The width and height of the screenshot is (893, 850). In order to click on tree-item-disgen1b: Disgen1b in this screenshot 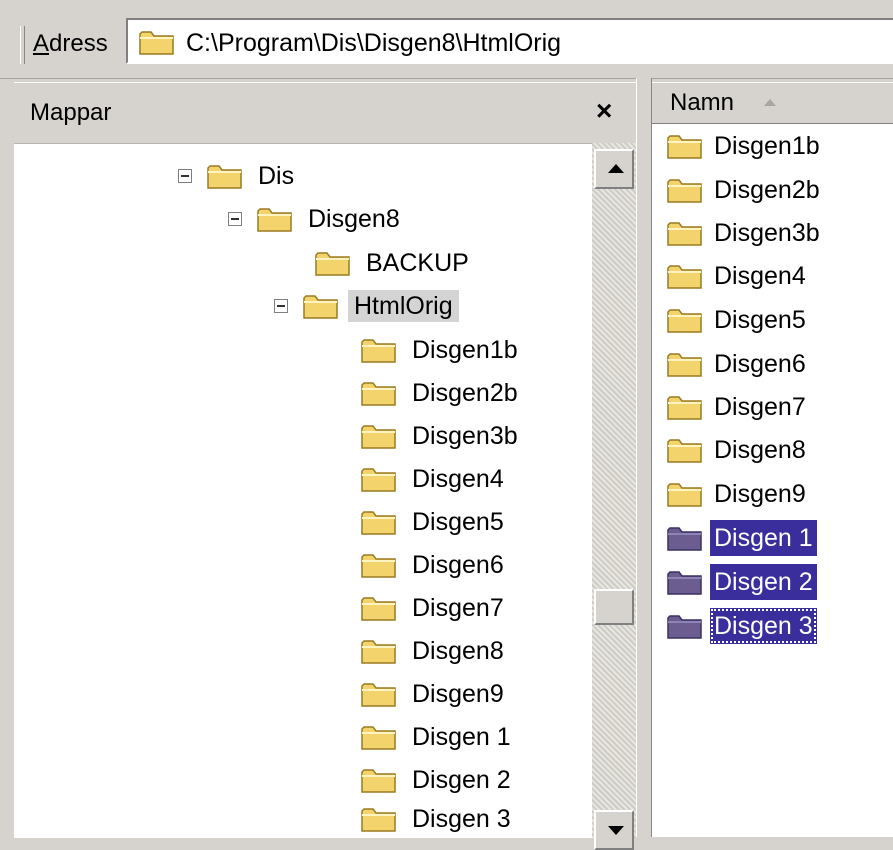, I will do `click(442, 350)`.